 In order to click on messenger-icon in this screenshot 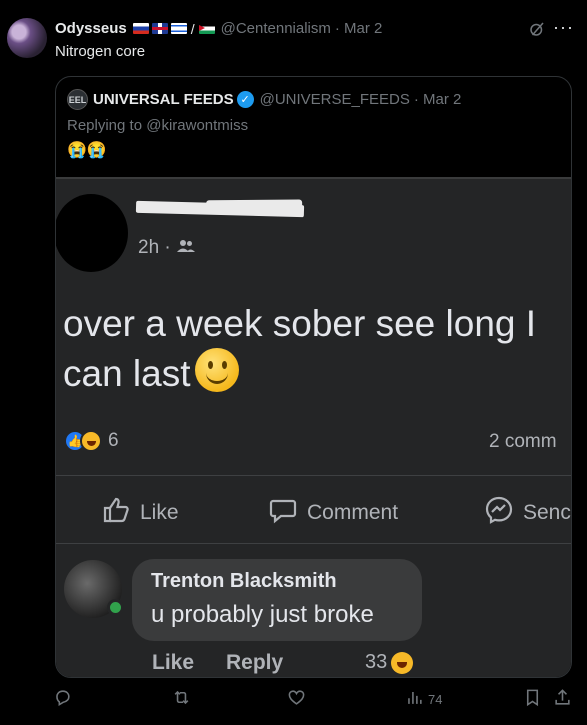, I will do `click(499, 513)`.